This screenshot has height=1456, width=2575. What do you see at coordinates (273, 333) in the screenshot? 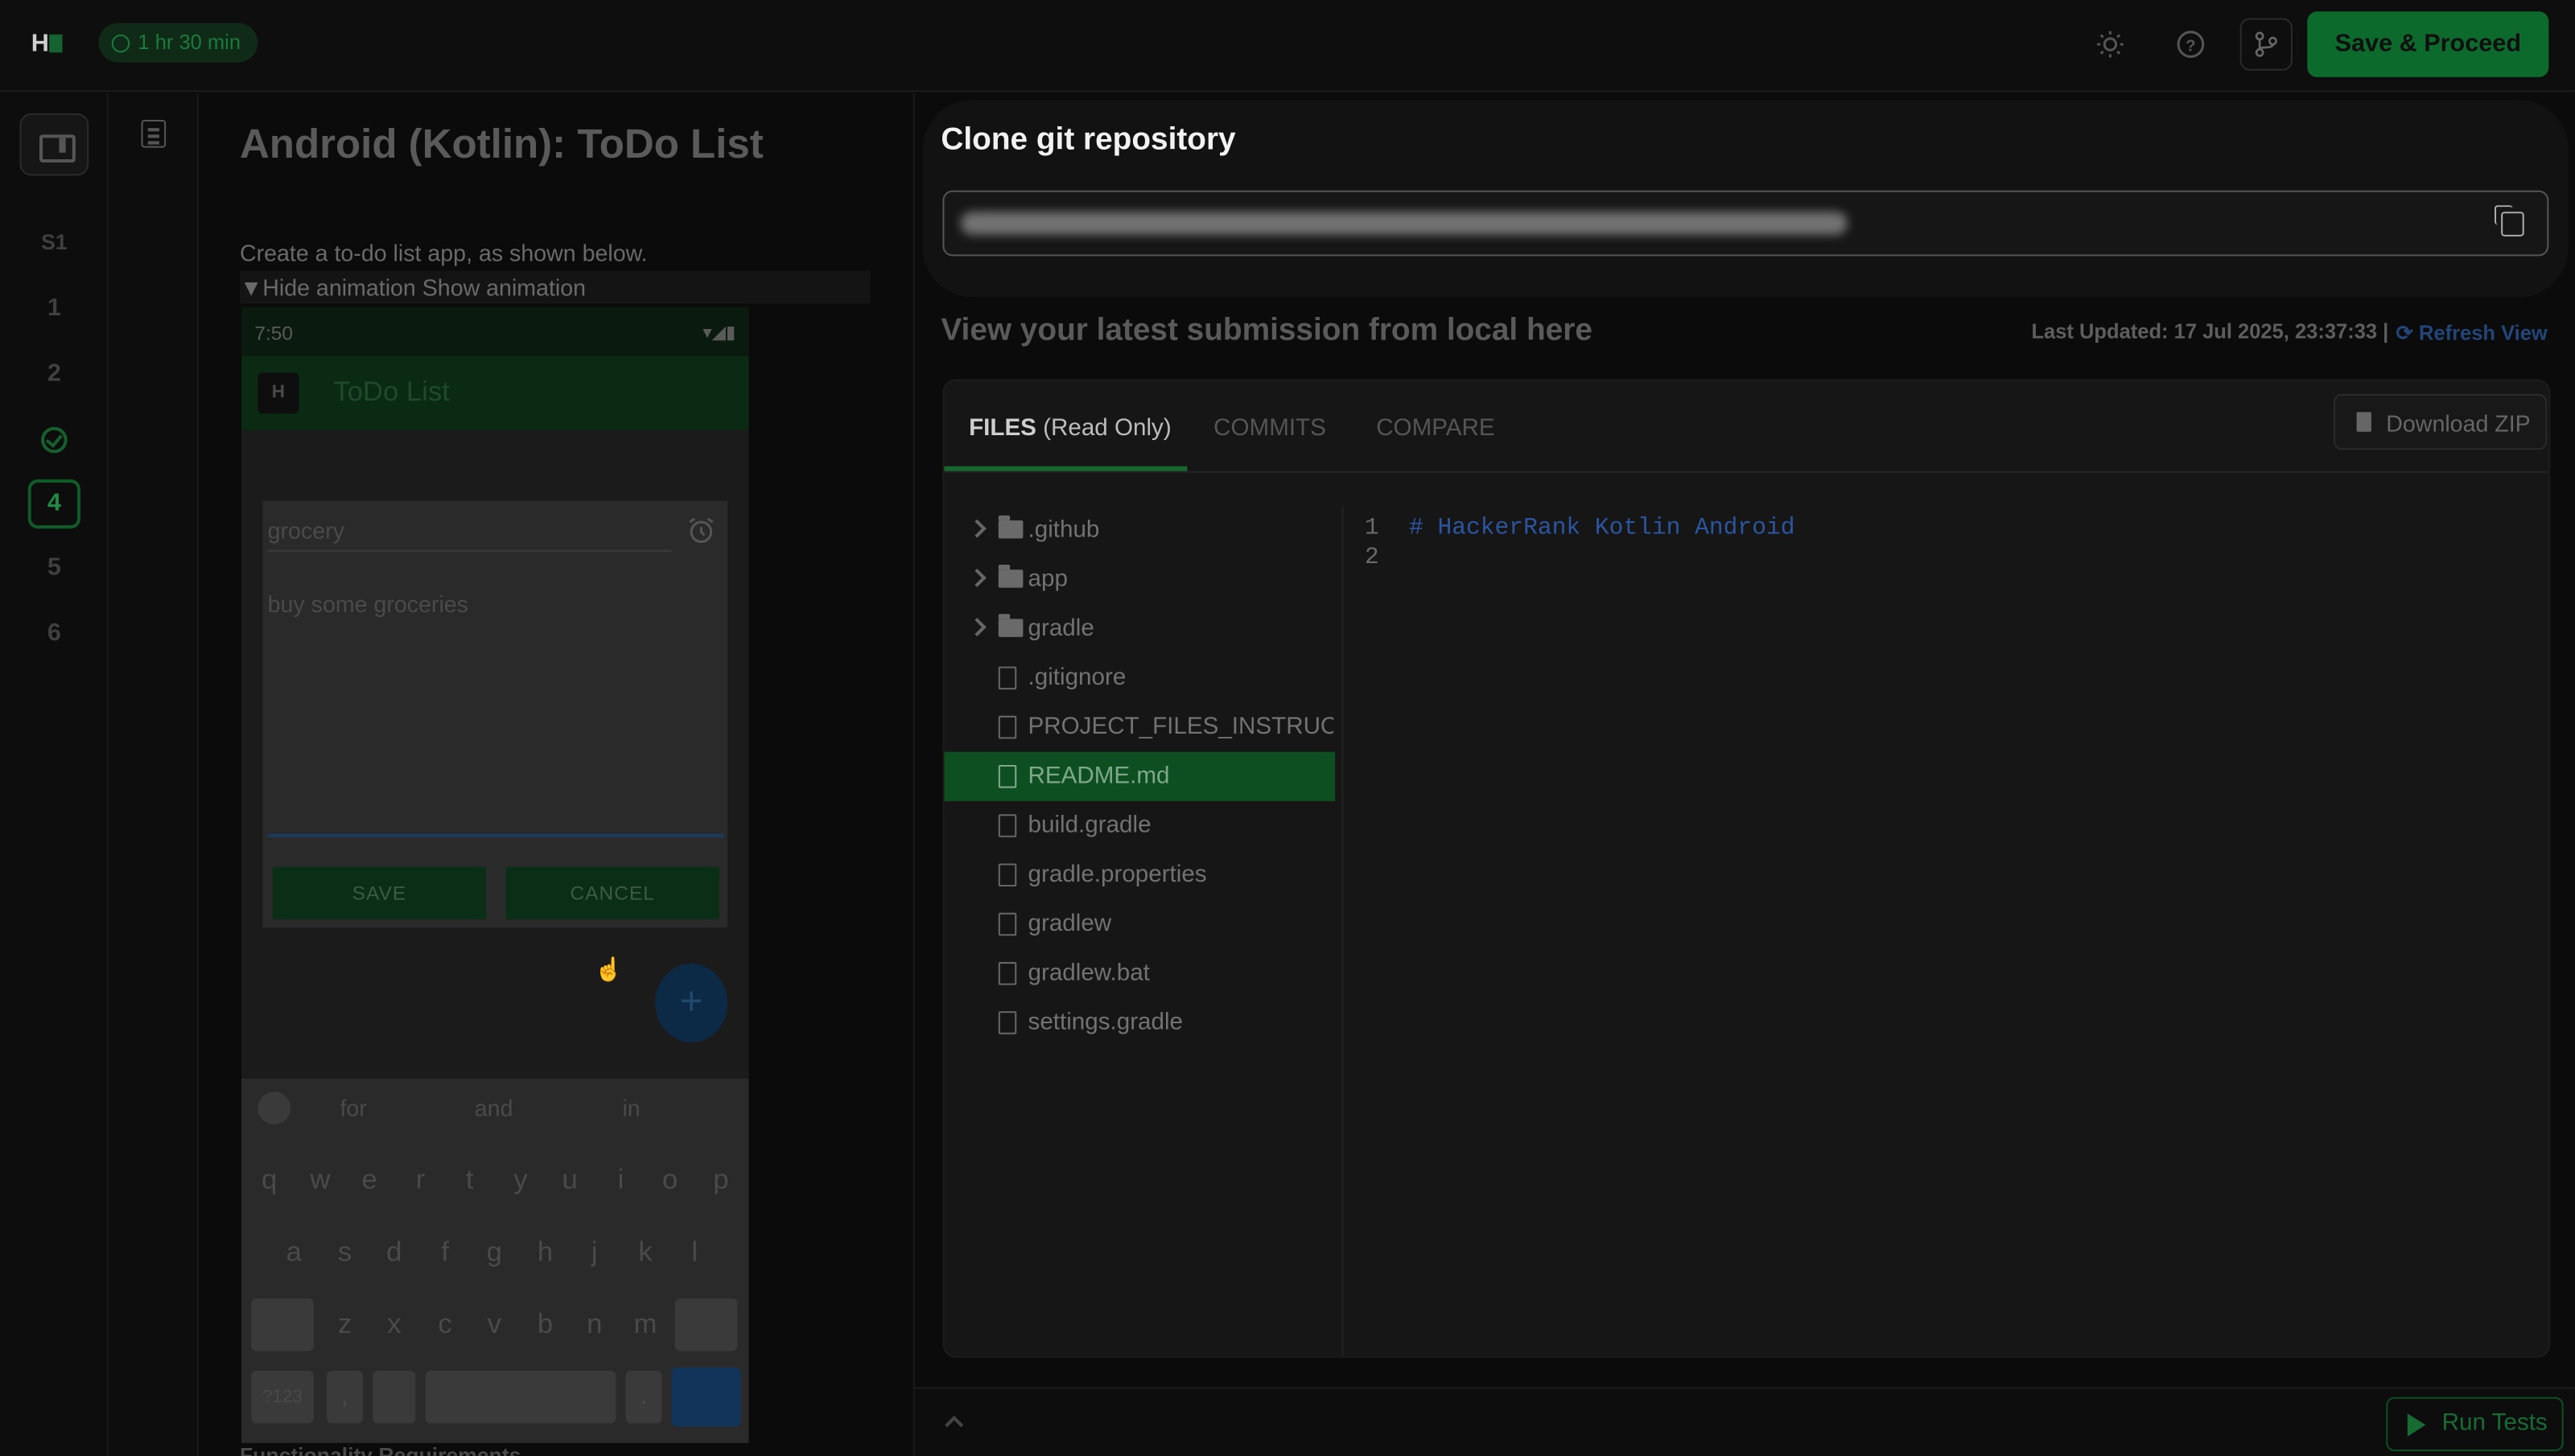
I see `phone-time: 7:50` at bounding box center [273, 333].